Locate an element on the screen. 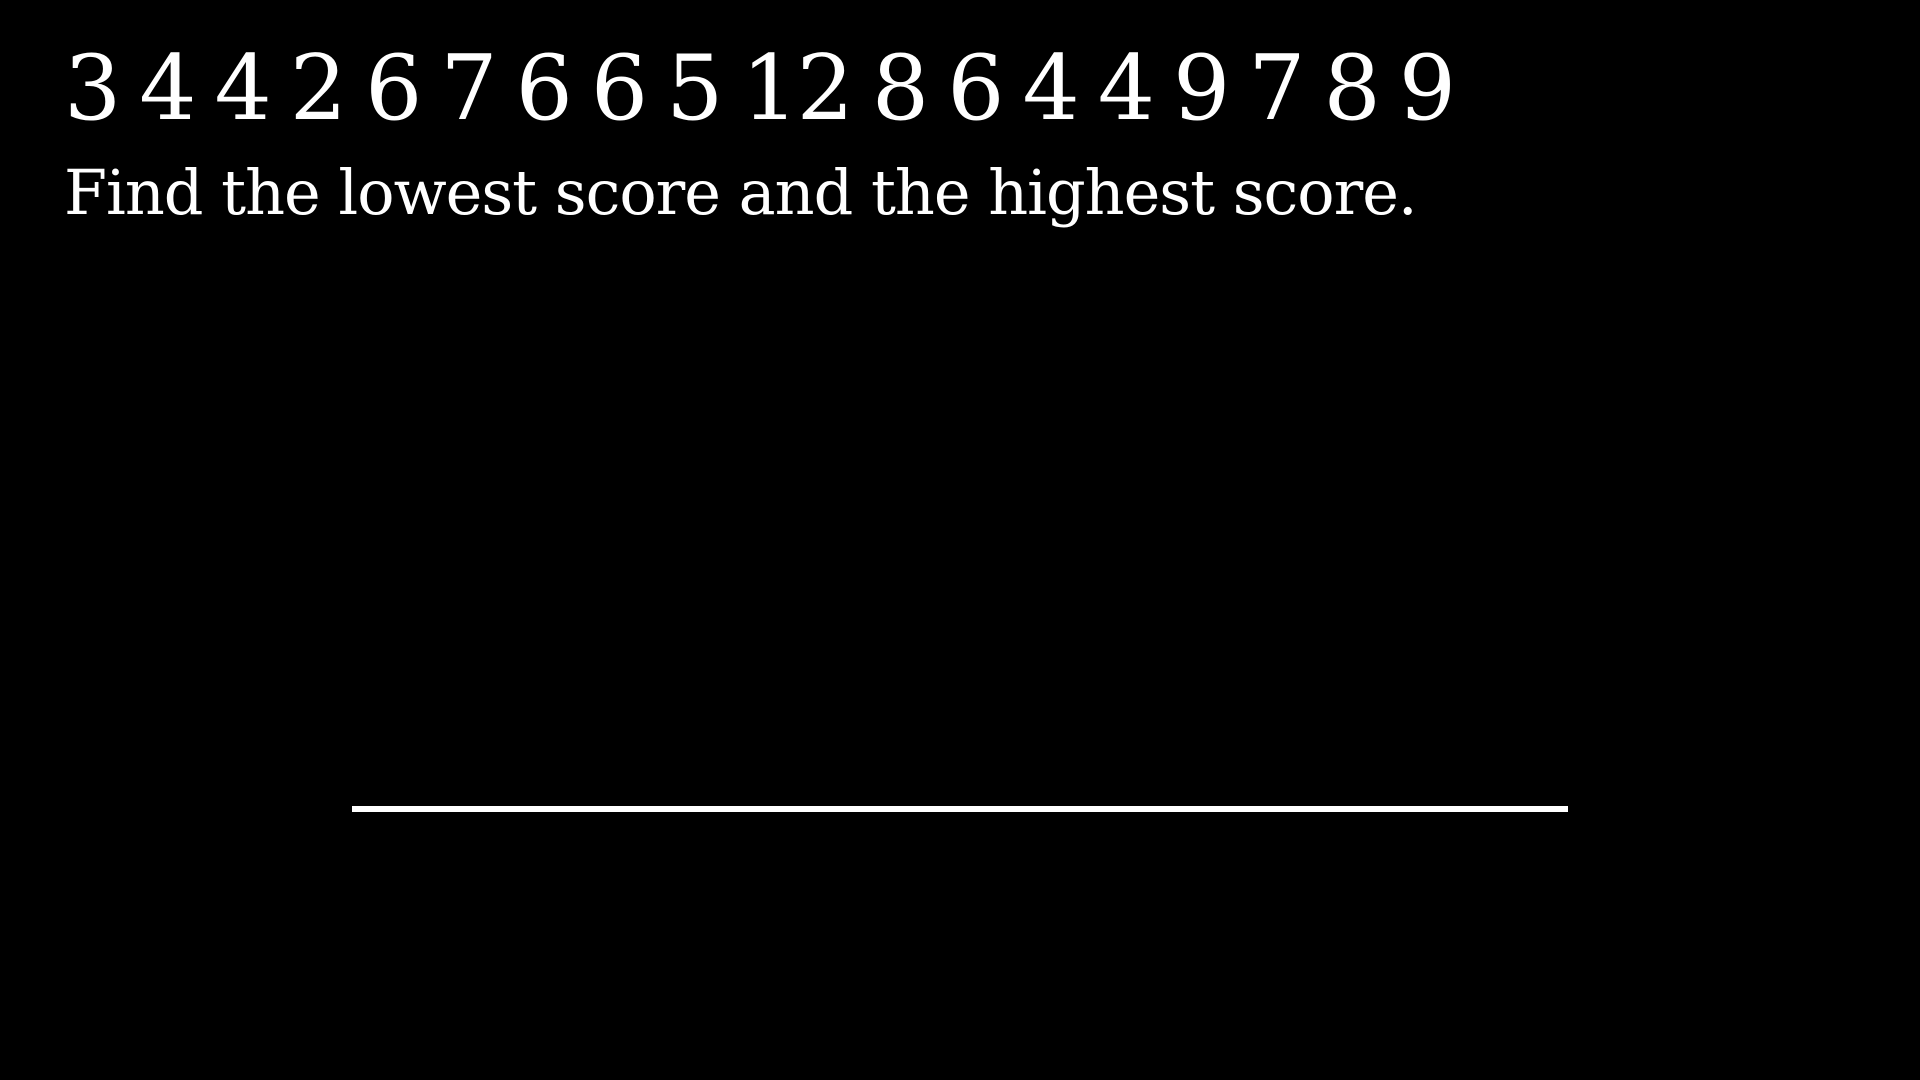 The height and width of the screenshot is (1080, 1920). score-value: 2 is located at coordinates (318, 88).